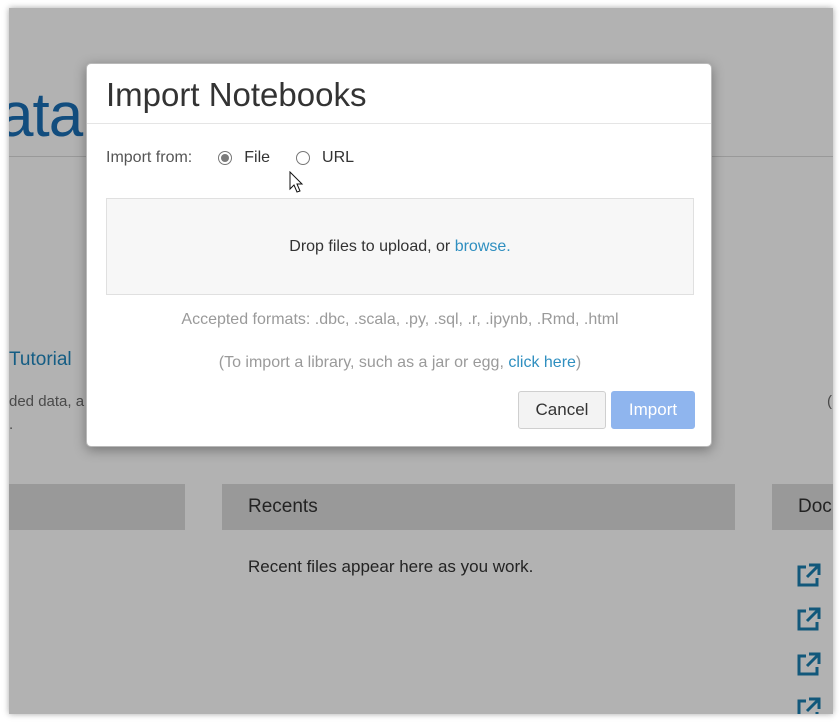 The image size is (840, 722). I want to click on radio-option-url: URL, so click(325, 158).